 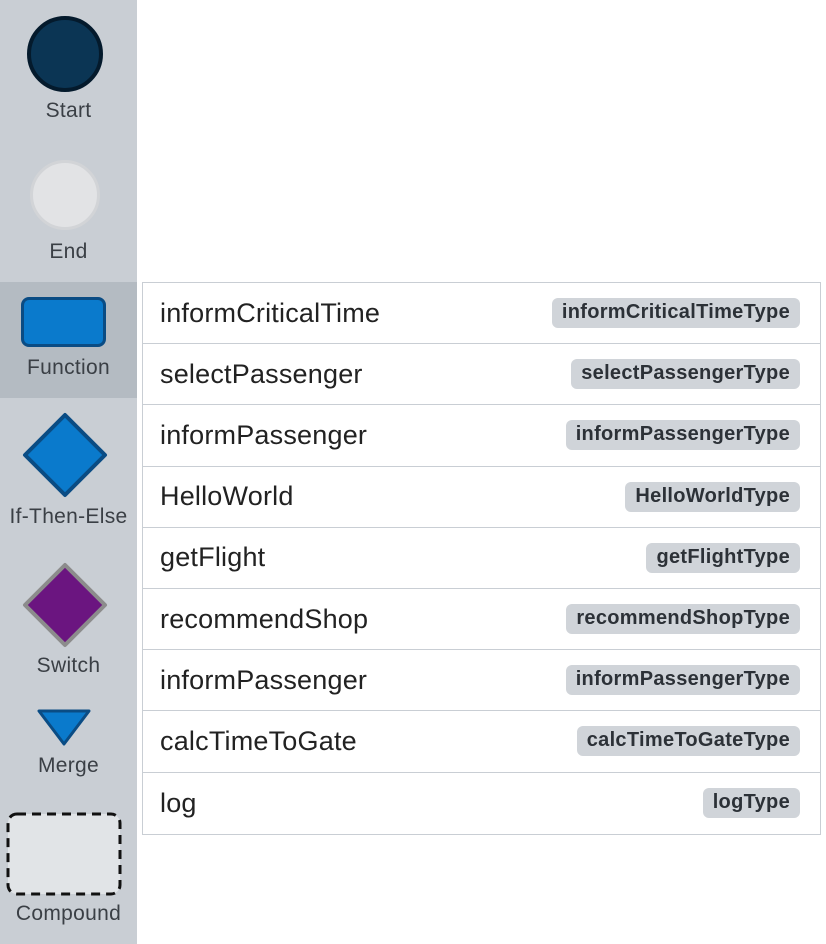 I want to click on palette-item-compound: Compound, so click(x=68, y=872).